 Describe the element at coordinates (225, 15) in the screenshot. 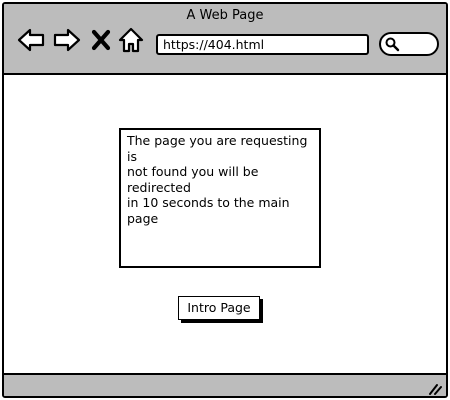

I see `window-title: A Web Page` at that location.